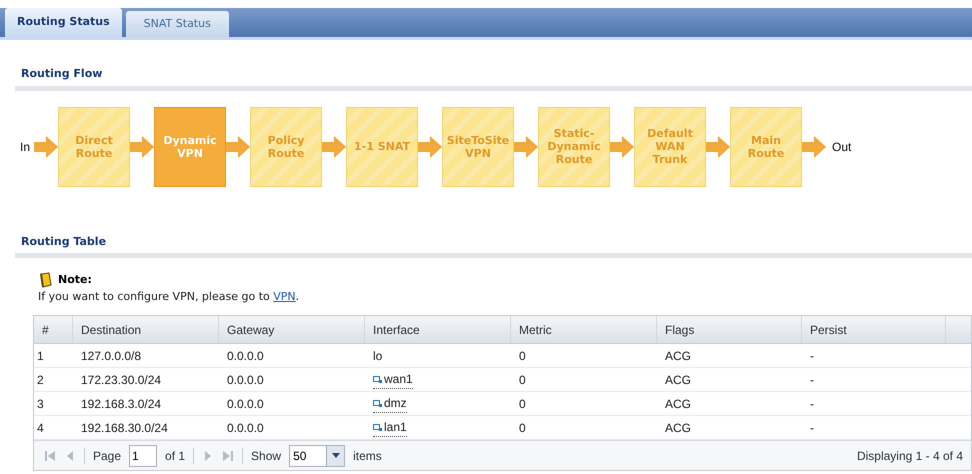 Image resolution: width=972 pixels, height=474 pixels. What do you see at coordinates (146, 329) in the screenshot?
I see `column-header: Destination` at bounding box center [146, 329].